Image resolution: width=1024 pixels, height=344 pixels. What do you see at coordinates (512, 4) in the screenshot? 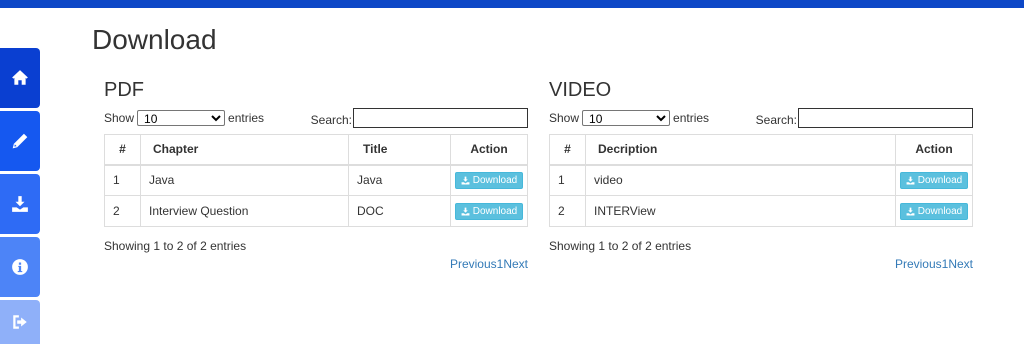
I see `top-bar` at bounding box center [512, 4].